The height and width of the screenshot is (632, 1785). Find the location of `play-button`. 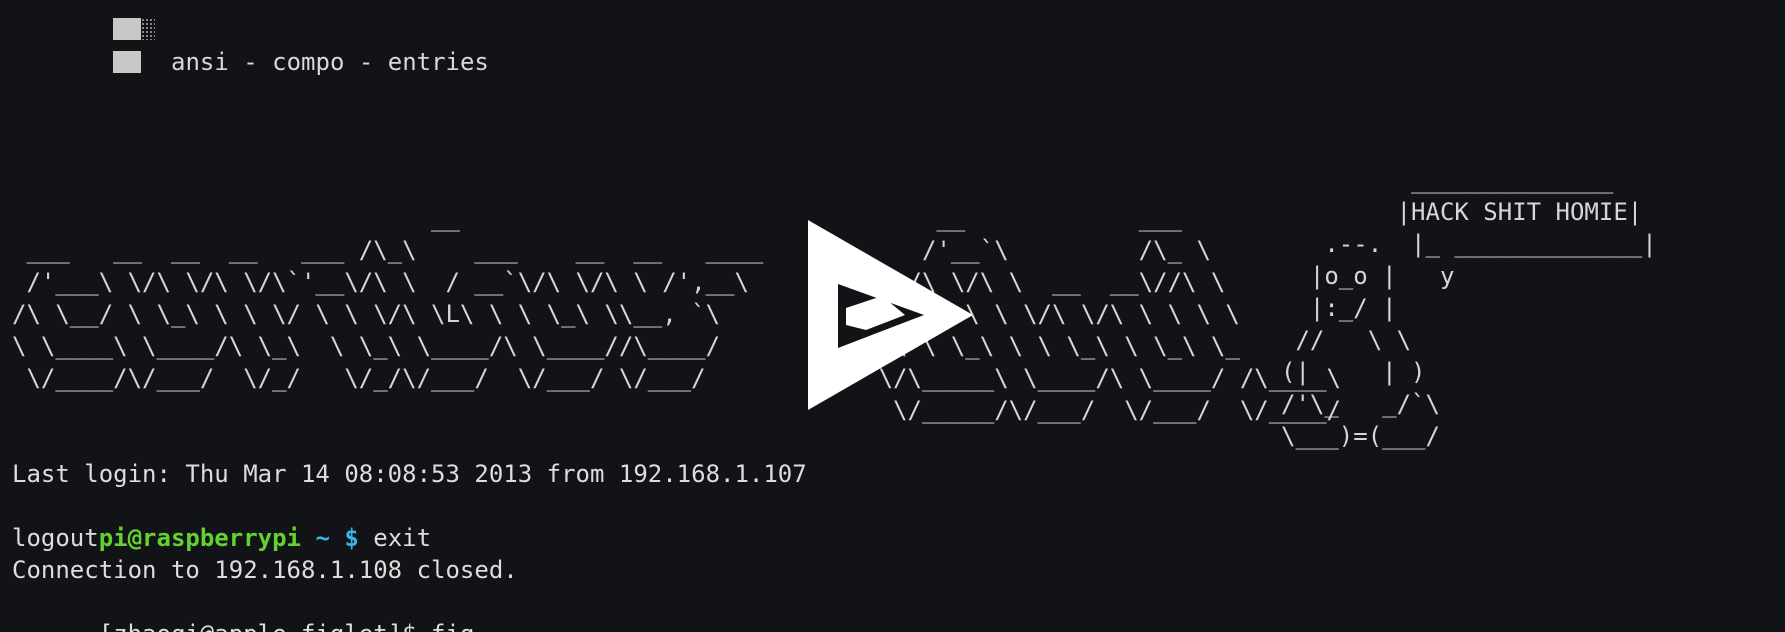

play-button is located at coordinates (893, 315).